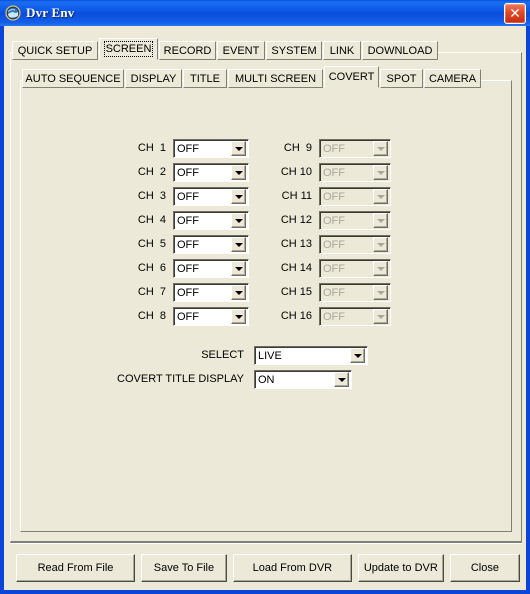  What do you see at coordinates (266, 379) in the screenshot?
I see `combo-value: ON` at bounding box center [266, 379].